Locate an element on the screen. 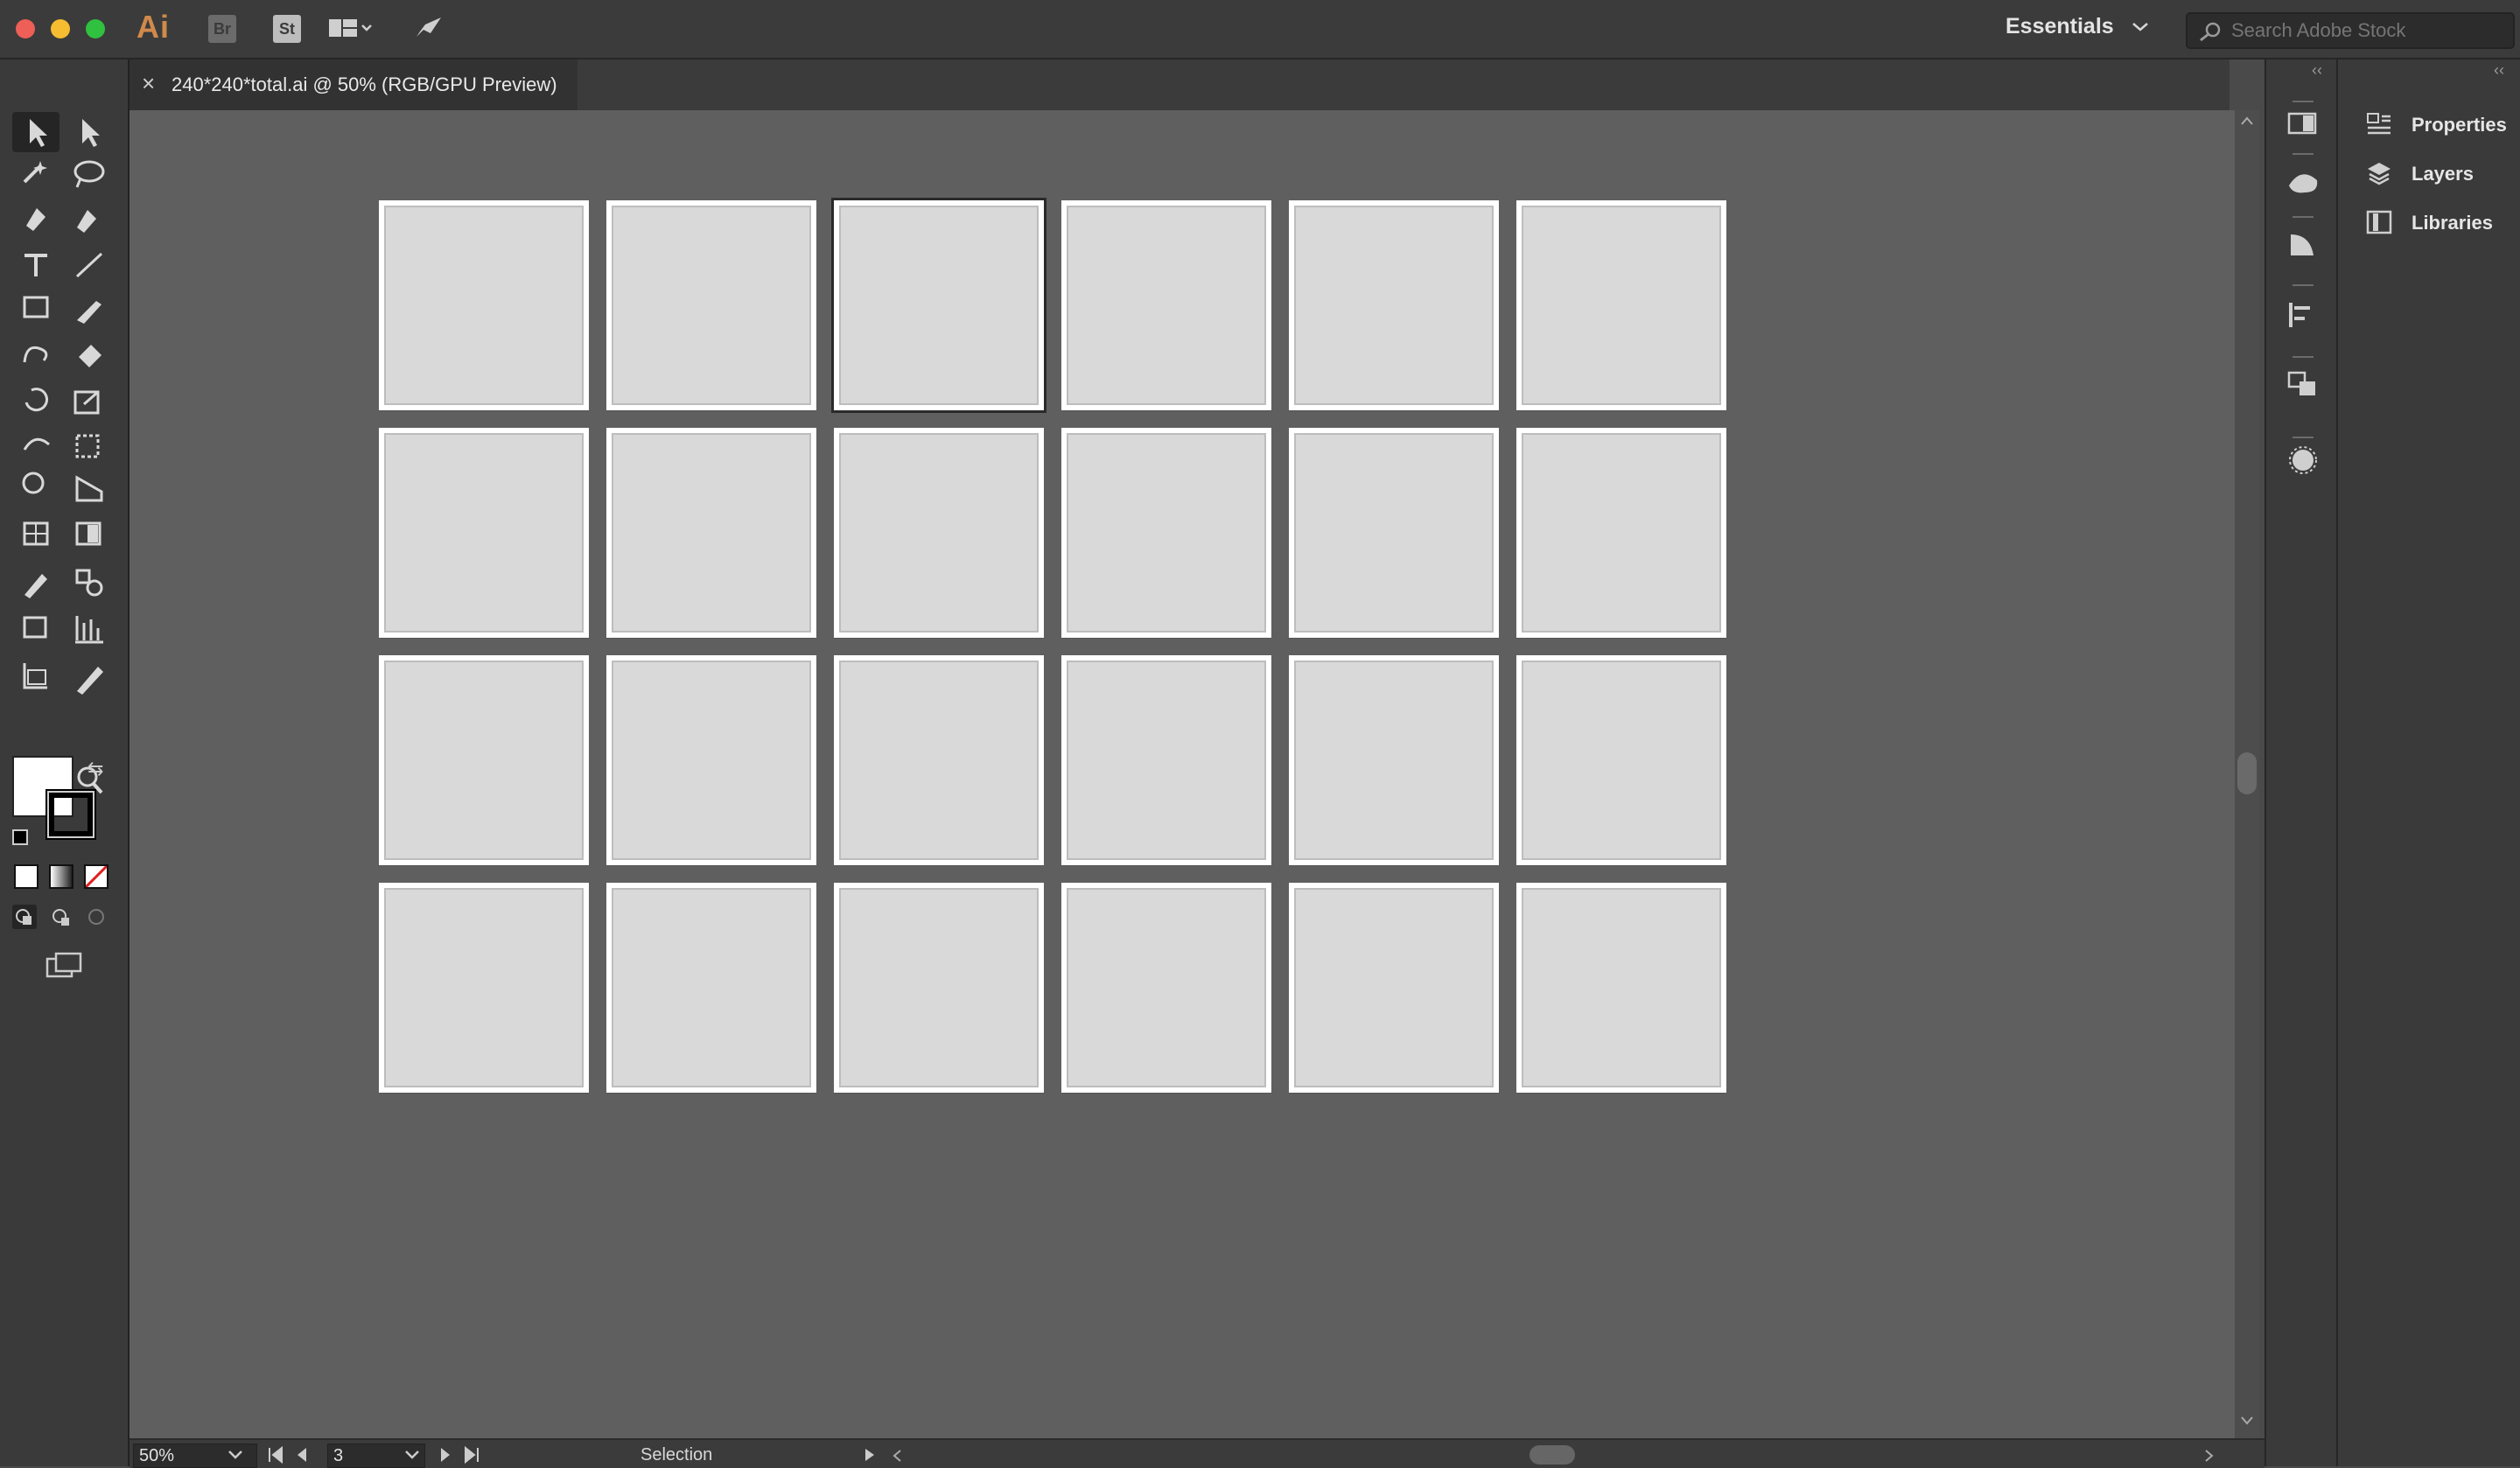 Image resolution: width=2520 pixels, height=1468 pixels. layers-label: Layers is located at coordinates (2443, 174).